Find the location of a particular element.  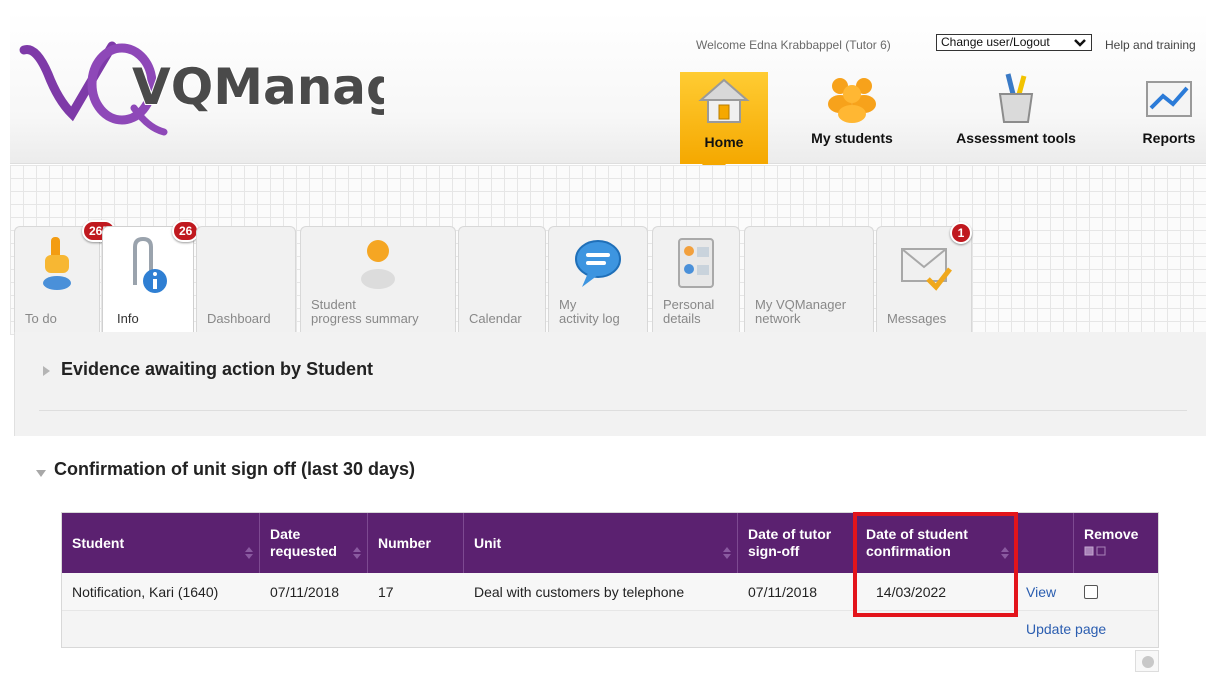

tab-label-line1: My VQManager is located at coordinates (801, 304).